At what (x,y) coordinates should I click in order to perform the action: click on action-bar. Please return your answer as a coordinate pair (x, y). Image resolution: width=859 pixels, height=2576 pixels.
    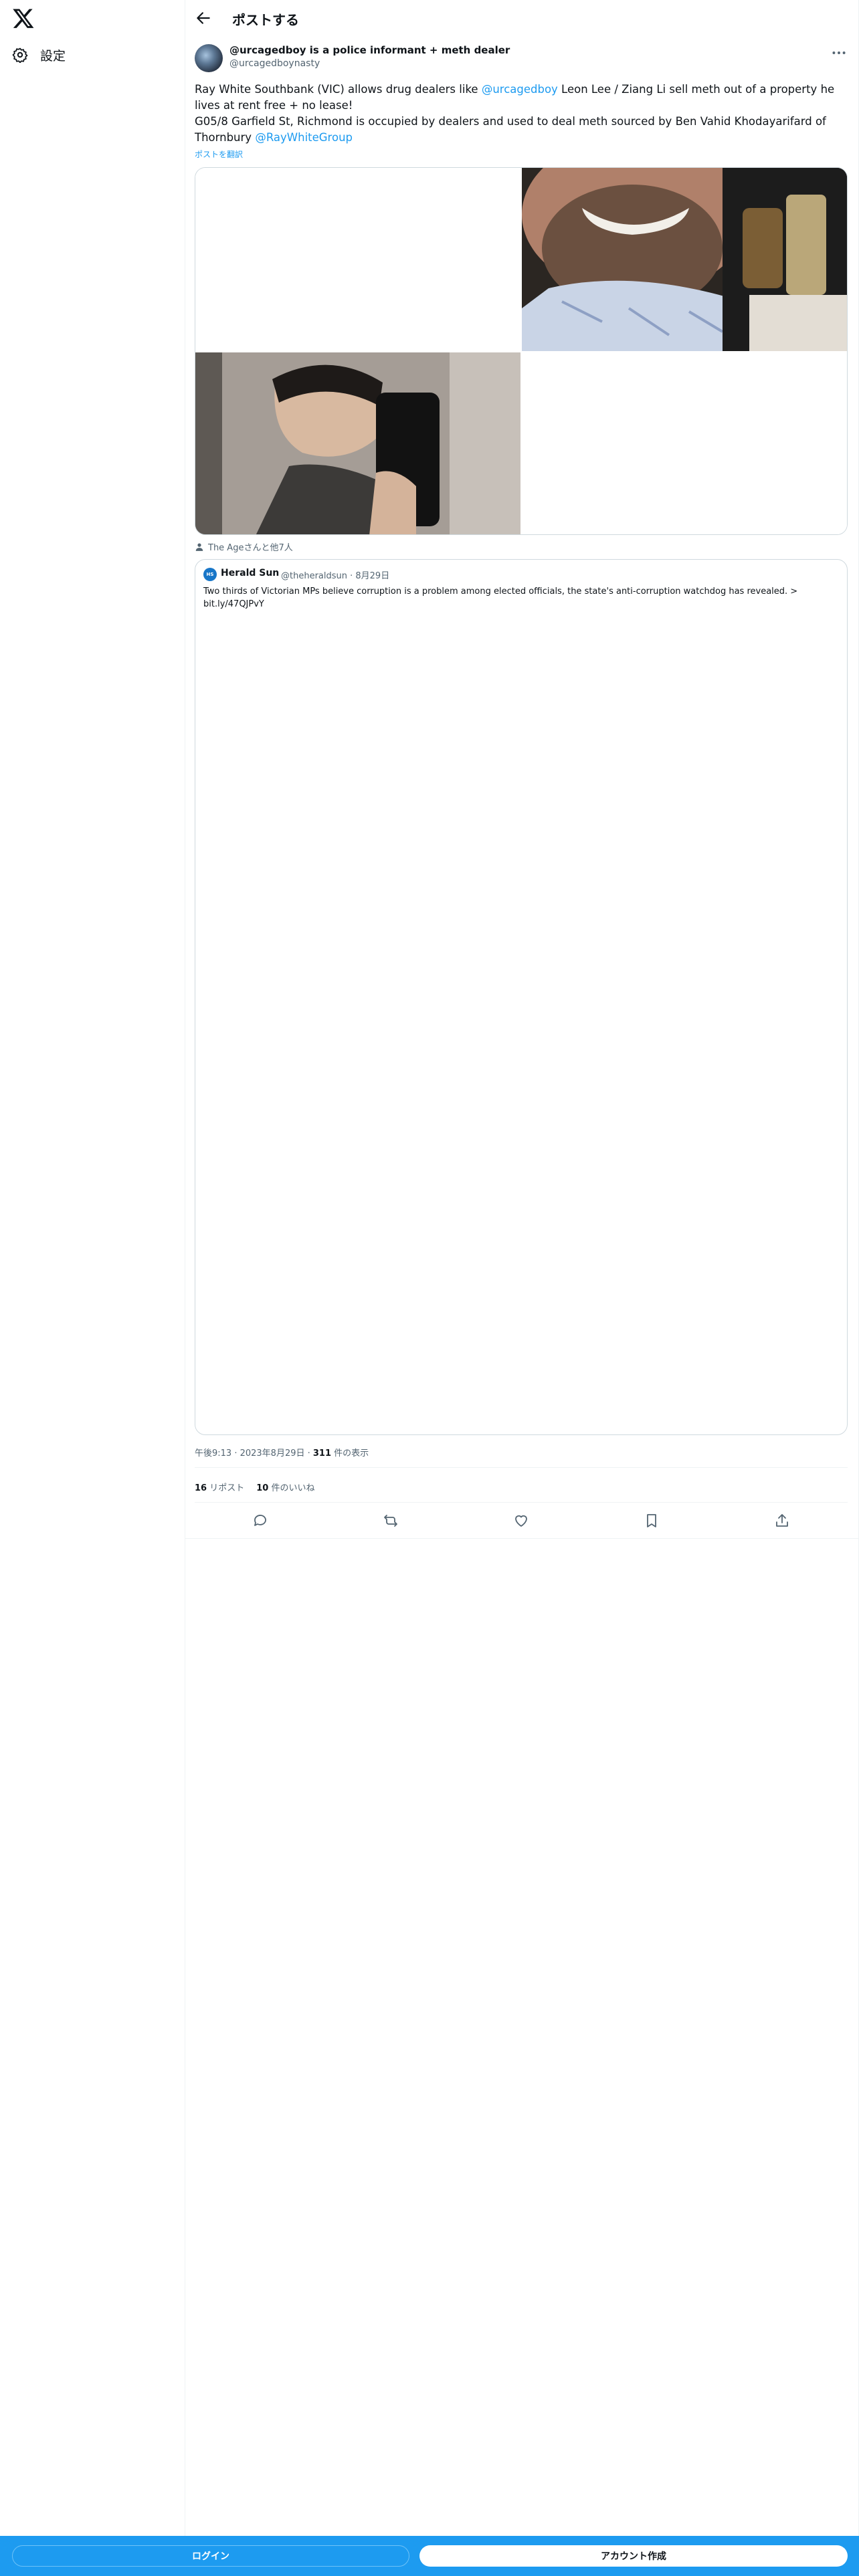
    Looking at the image, I should click on (521, 1520).